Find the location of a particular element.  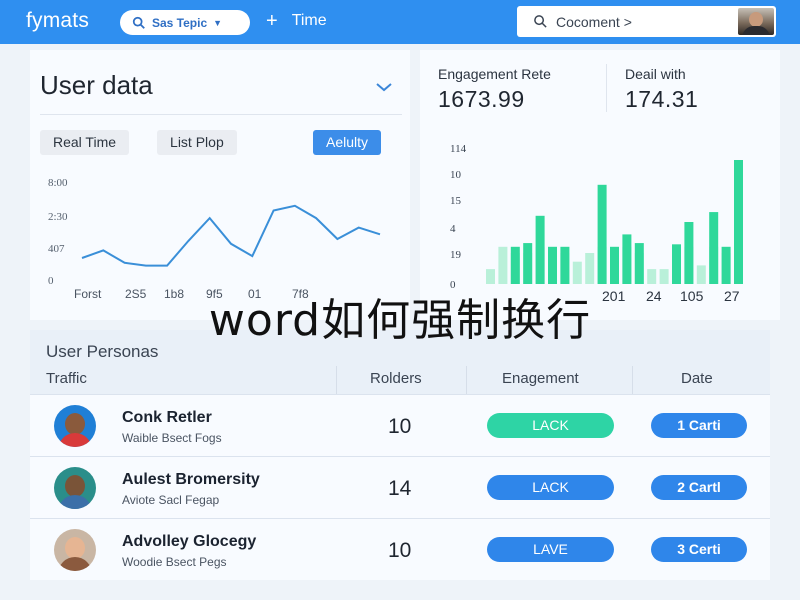

engagement-status-button: LAVE is located at coordinates (550, 549).